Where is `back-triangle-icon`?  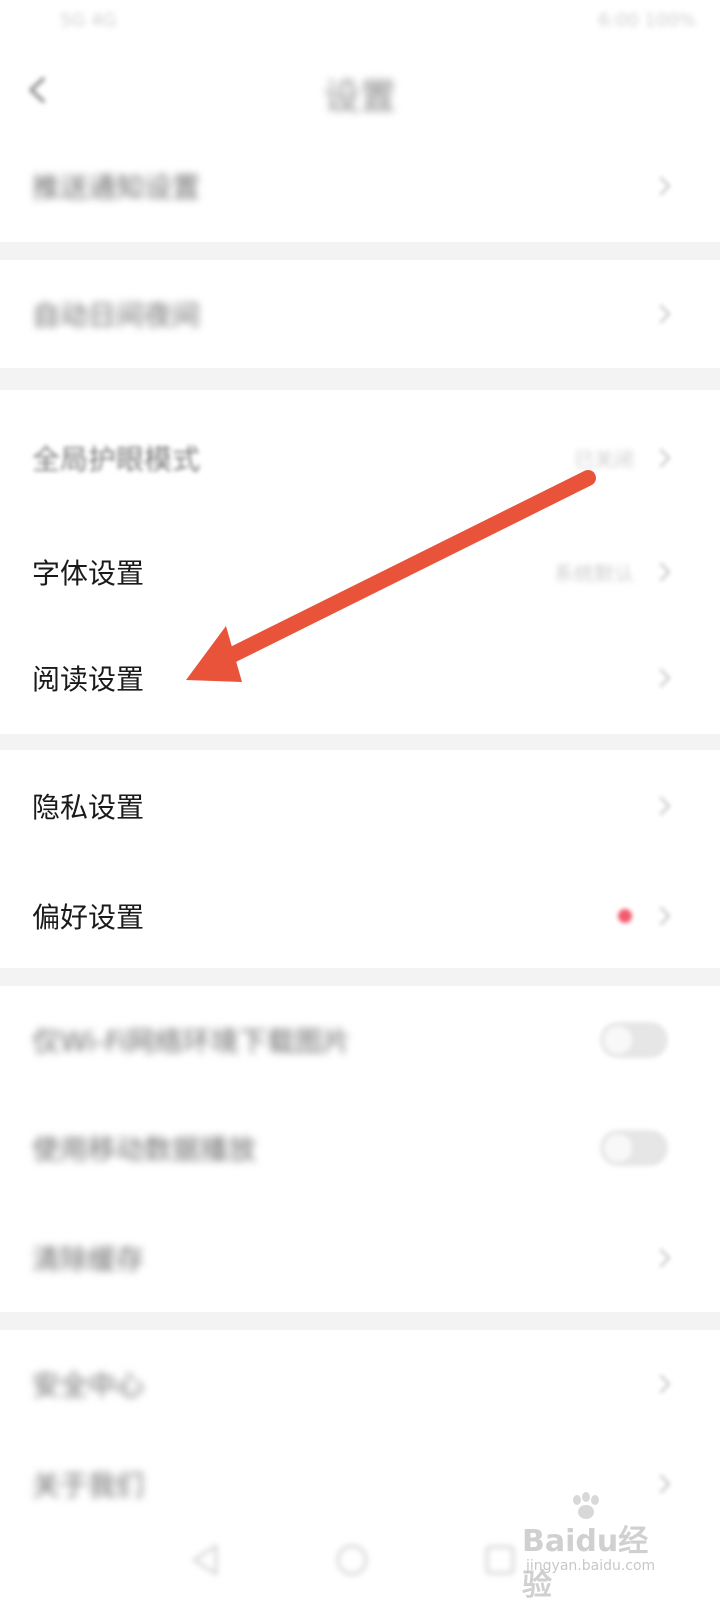 back-triangle-icon is located at coordinates (206, 1560).